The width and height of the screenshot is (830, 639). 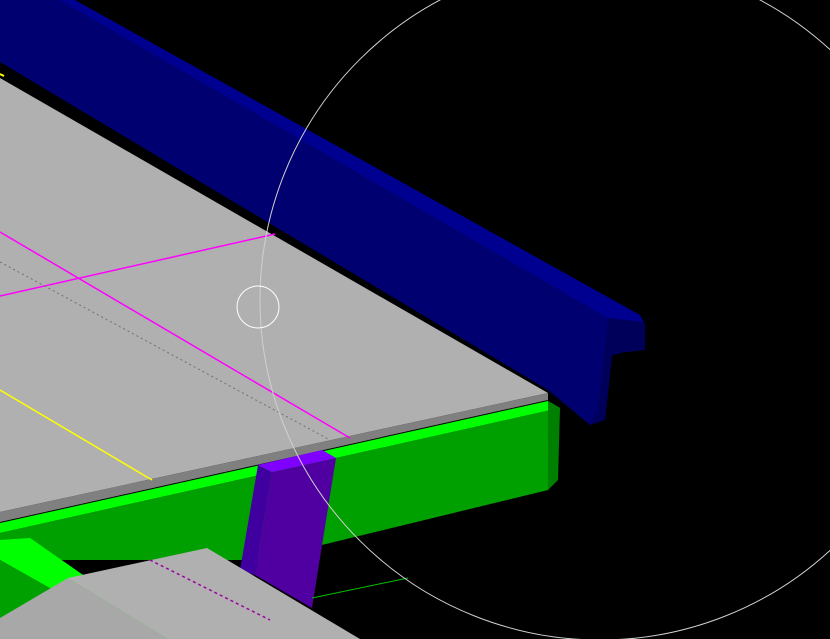 What do you see at coordinates (360, 588) in the screenshot?
I see `axis-line` at bounding box center [360, 588].